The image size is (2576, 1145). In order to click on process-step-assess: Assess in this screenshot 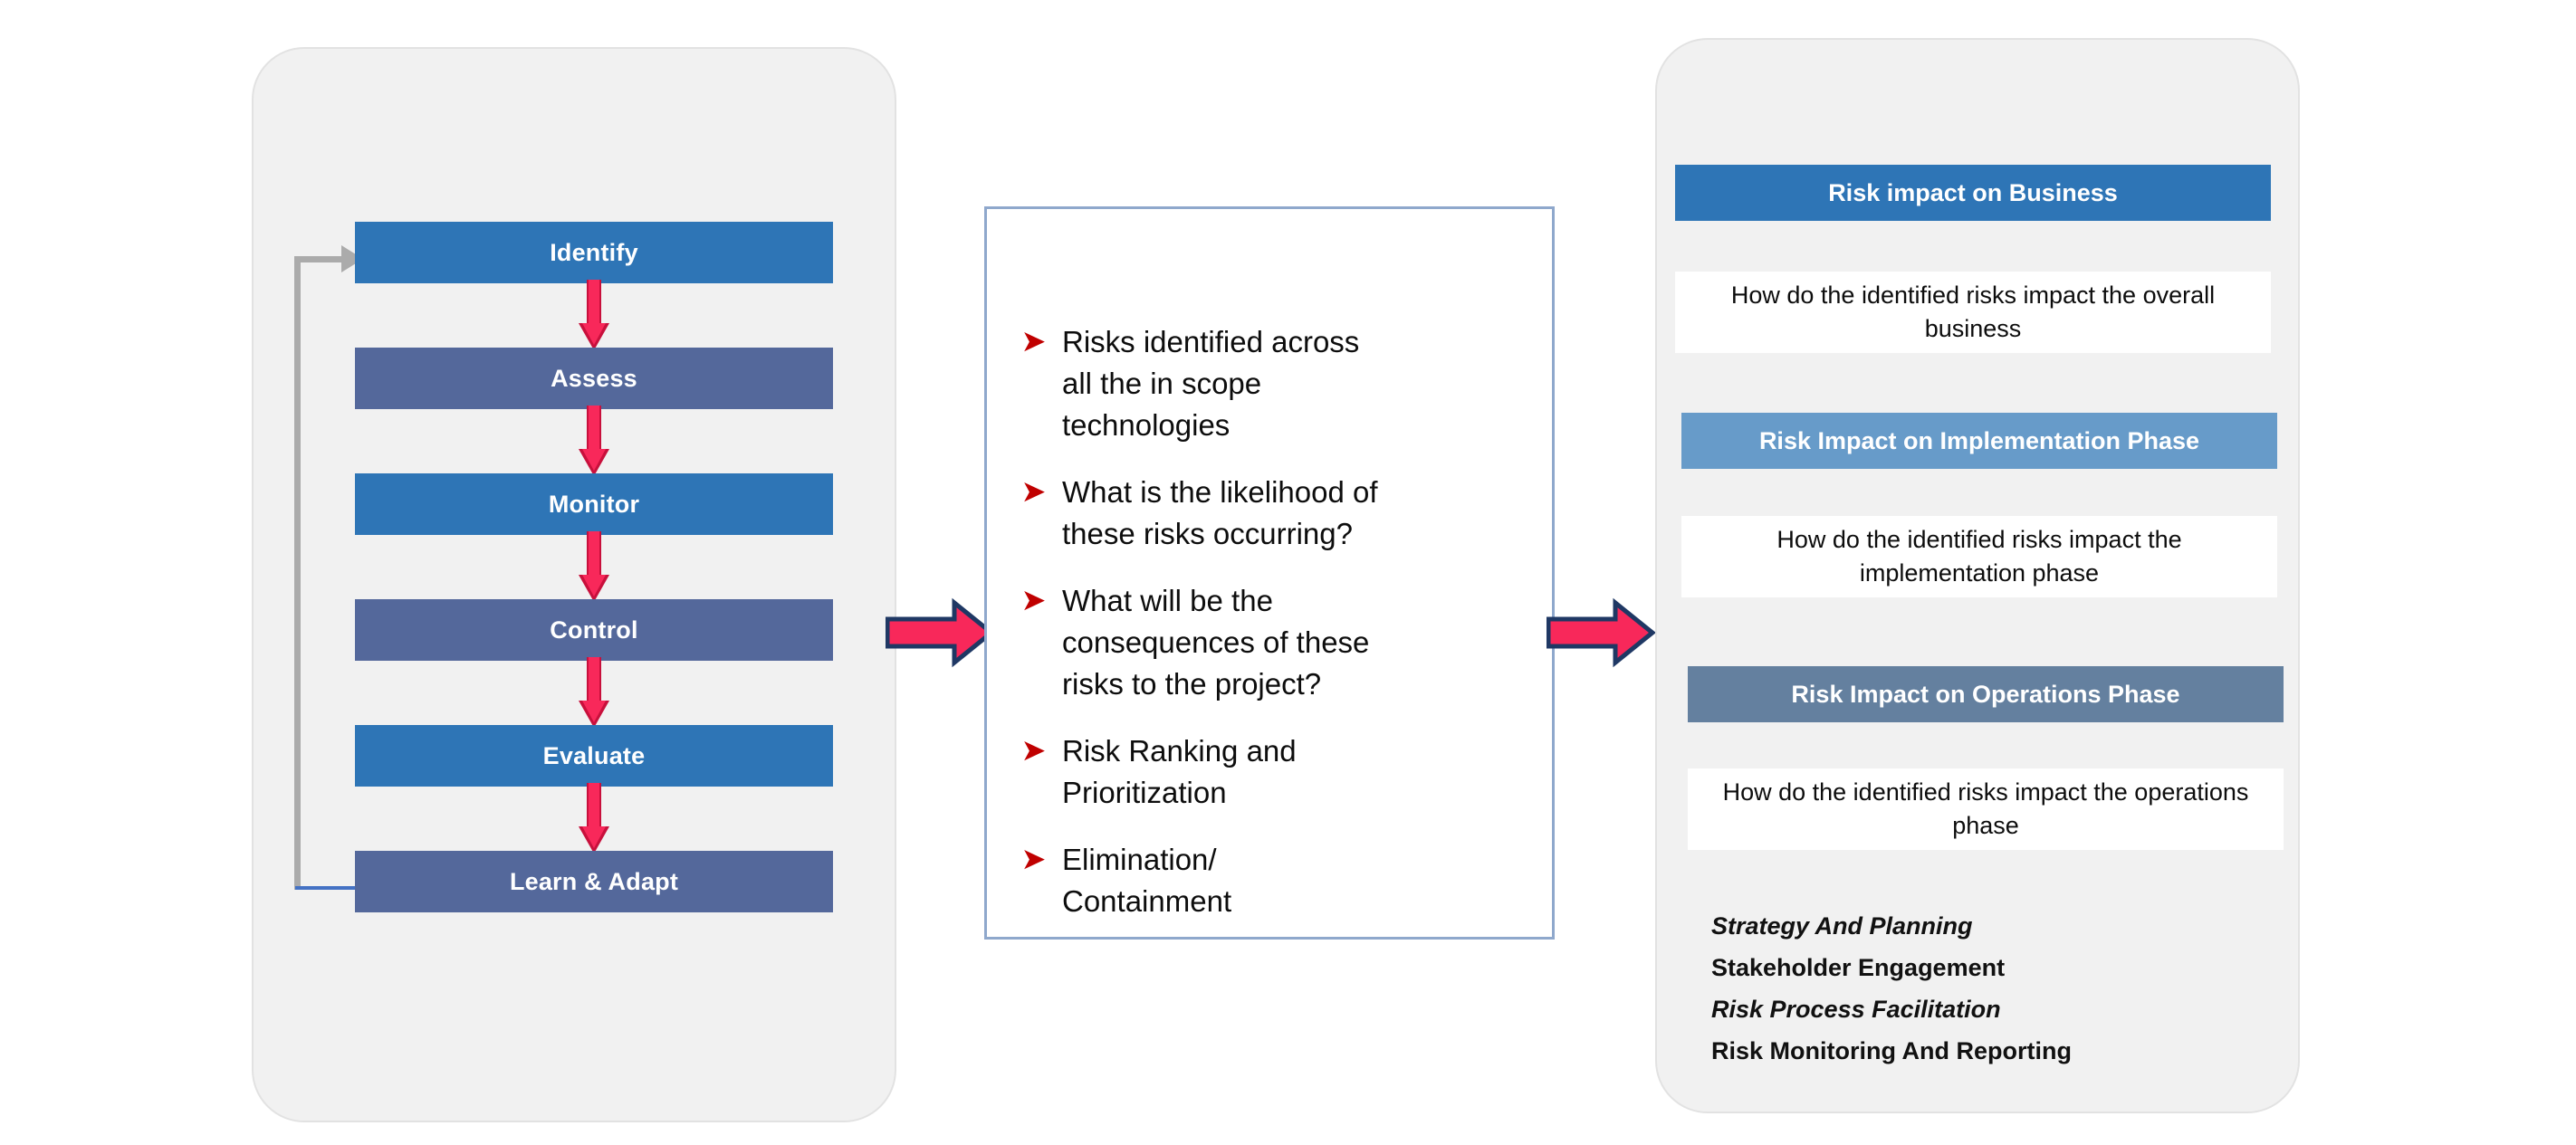, I will do `click(594, 378)`.